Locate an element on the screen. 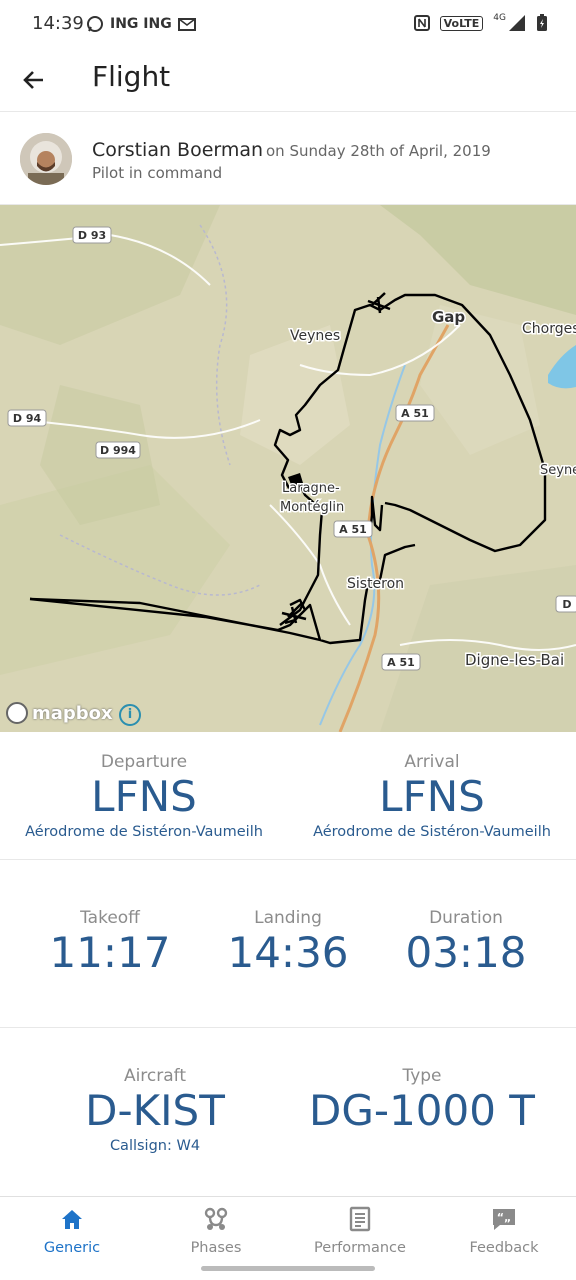 Image resolution: width=576 pixels, height=1280 pixels. arrival-name: Aérodrome de Sistéron-Vaumeilh is located at coordinates (432, 832).